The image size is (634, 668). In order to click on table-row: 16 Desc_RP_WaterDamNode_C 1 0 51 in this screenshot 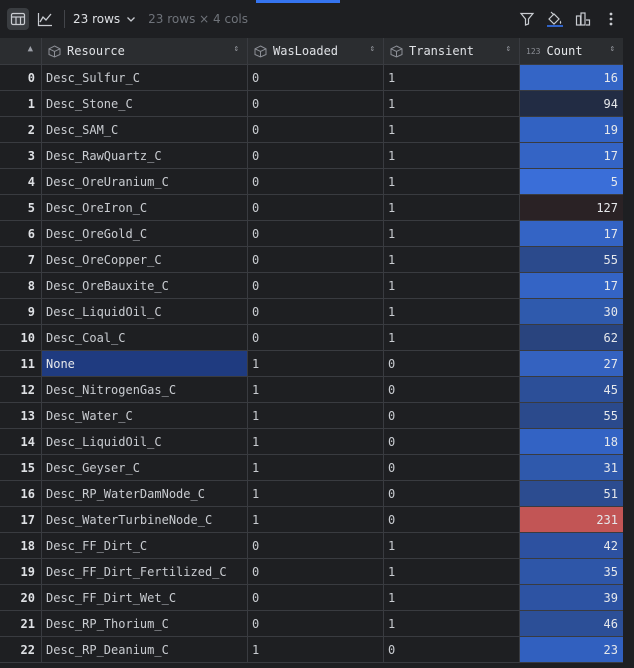, I will do `click(317, 494)`.